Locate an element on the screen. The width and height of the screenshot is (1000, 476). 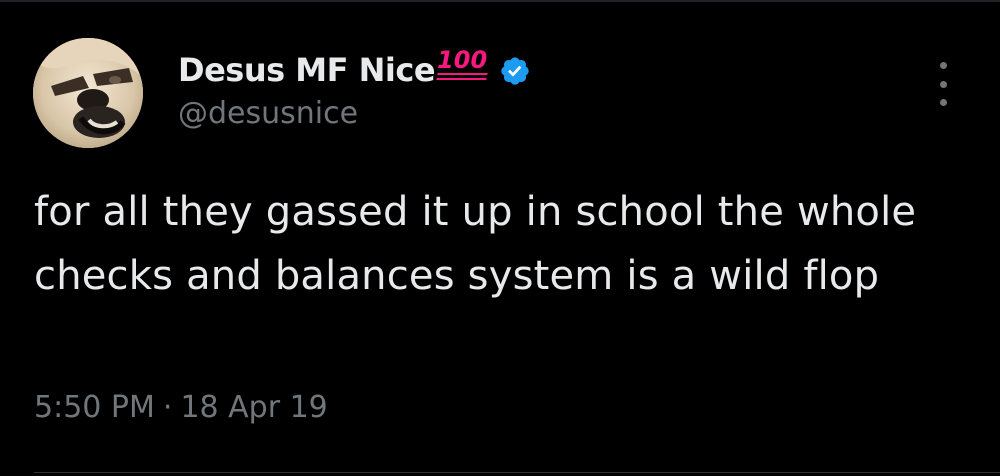
avatar is located at coordinates (88, 93).